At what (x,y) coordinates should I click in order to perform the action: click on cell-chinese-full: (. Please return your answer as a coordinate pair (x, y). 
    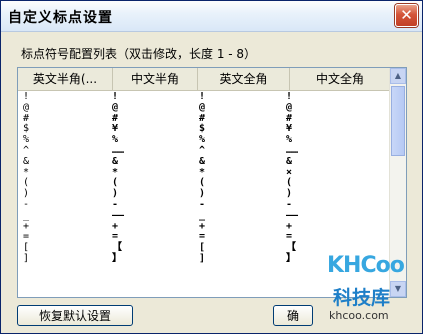
    Looking at the image, I should click on (289, 182).